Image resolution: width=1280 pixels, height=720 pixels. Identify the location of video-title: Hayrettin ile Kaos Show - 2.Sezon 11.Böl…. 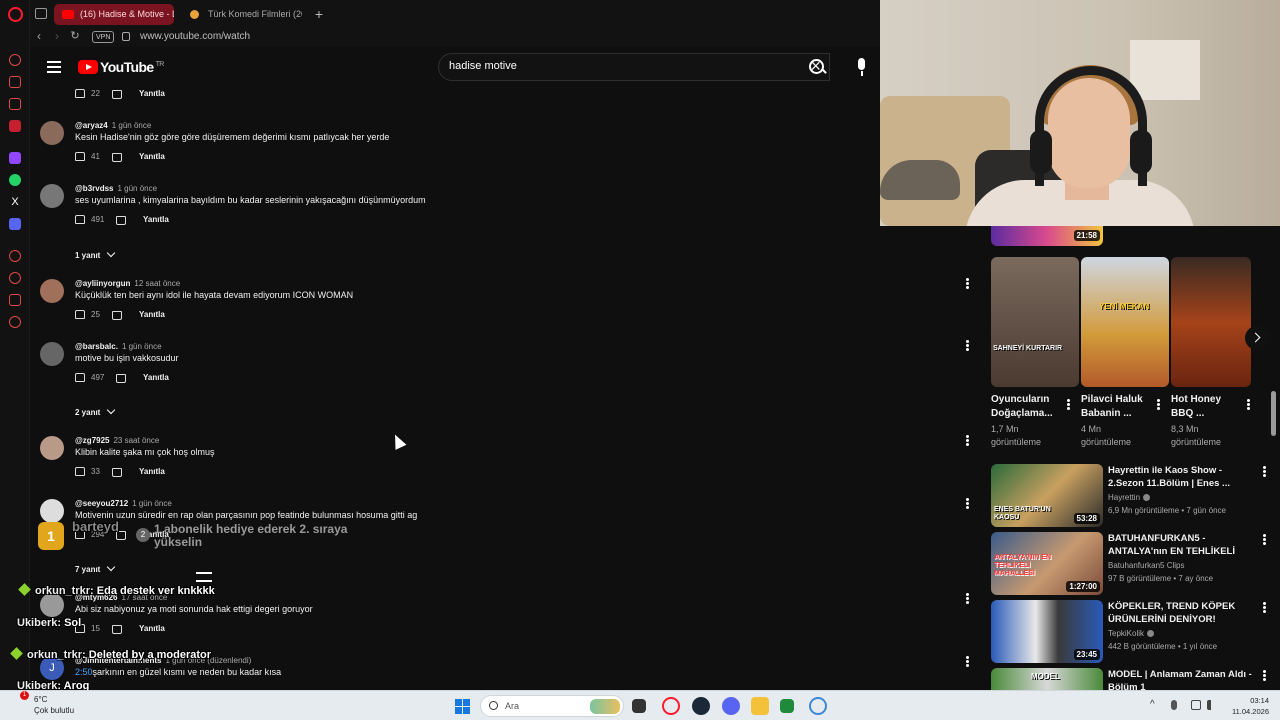
(1182, 477).